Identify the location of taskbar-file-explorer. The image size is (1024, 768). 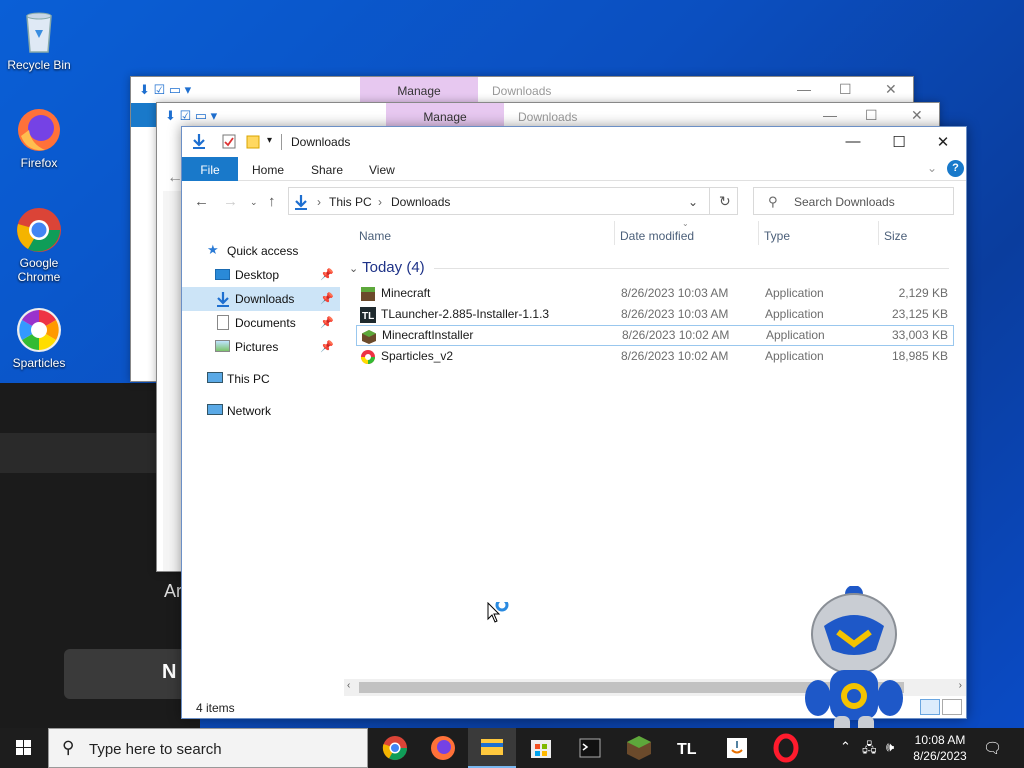
(492, 748).